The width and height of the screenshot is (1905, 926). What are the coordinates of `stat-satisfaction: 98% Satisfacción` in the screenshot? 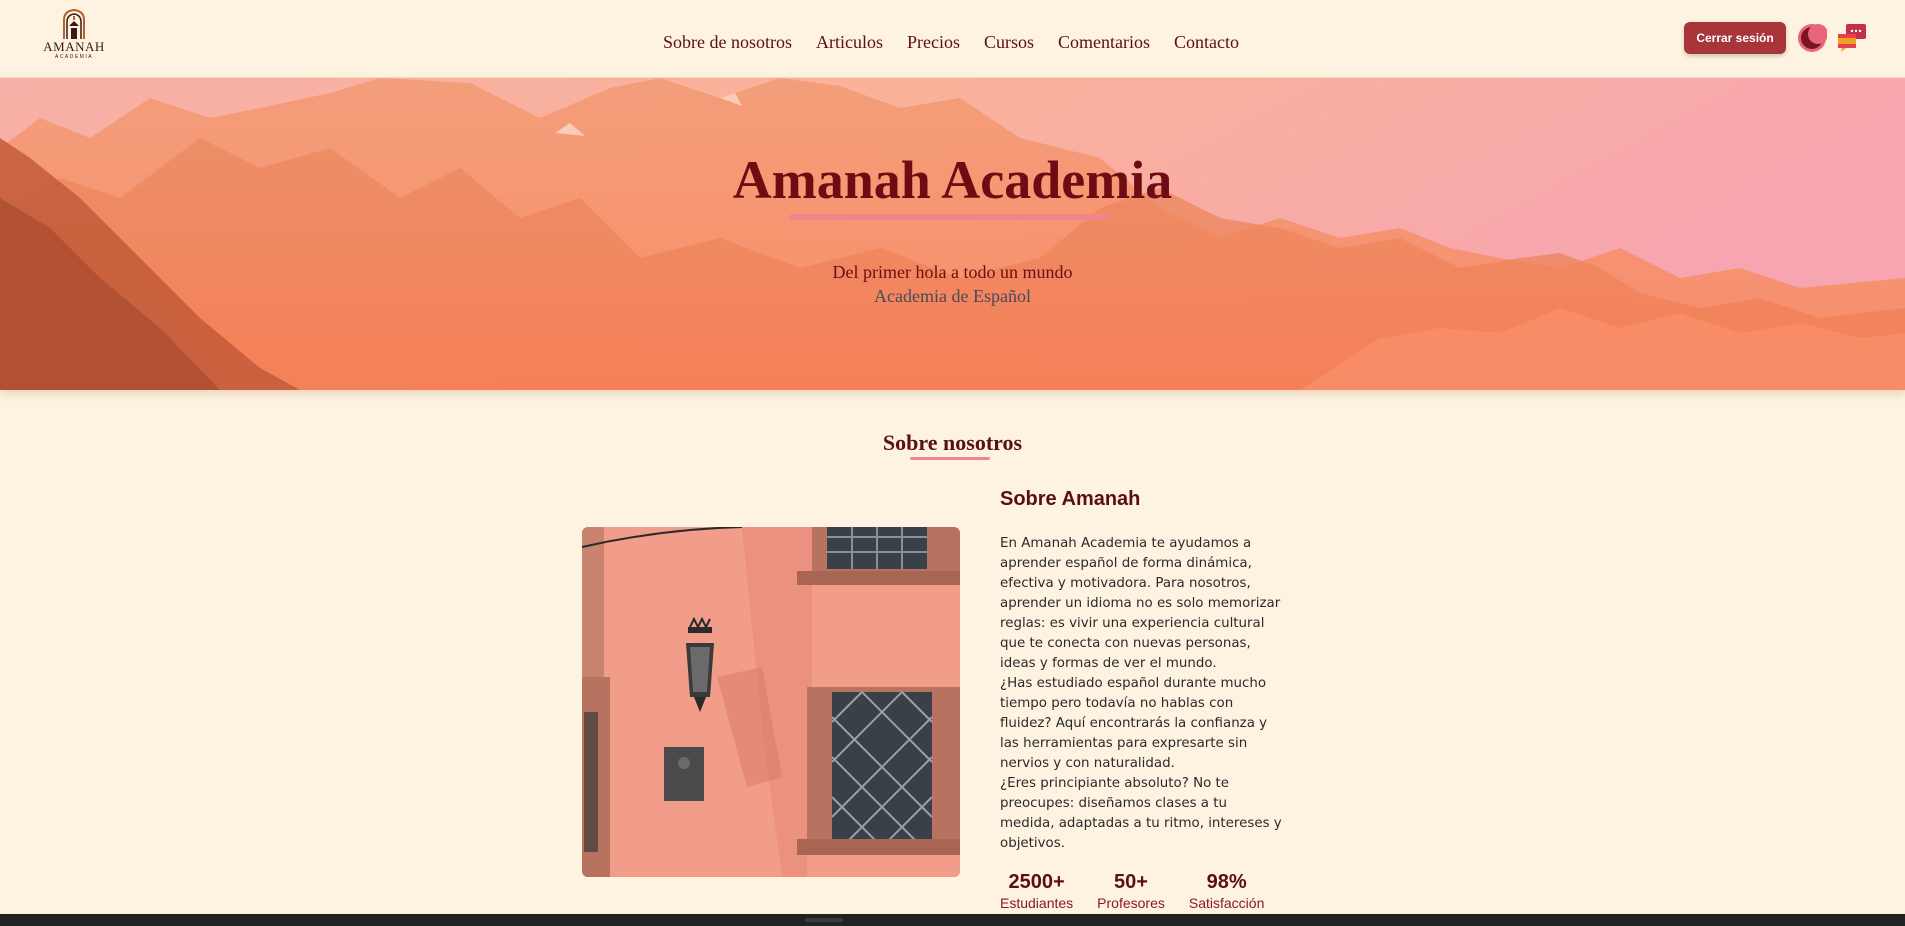 It's located at (1226, 894).